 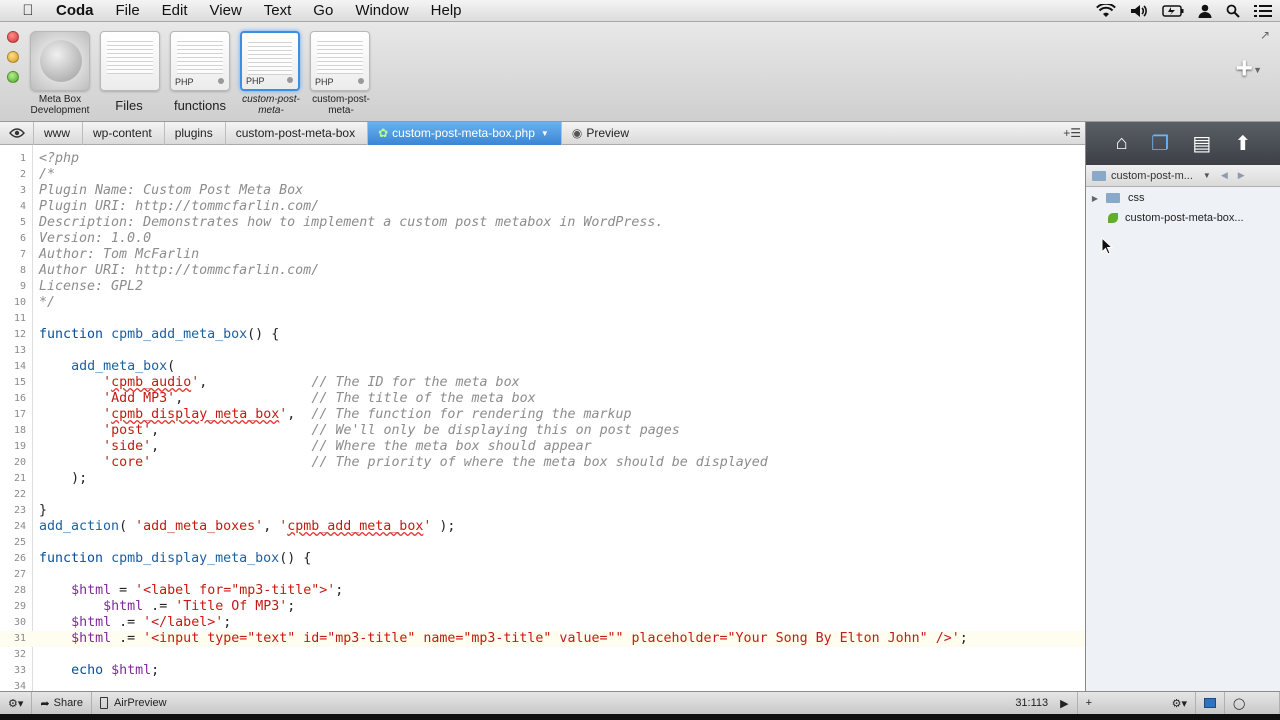 I want to click on line-number: 20, so click(x=19, y=462).